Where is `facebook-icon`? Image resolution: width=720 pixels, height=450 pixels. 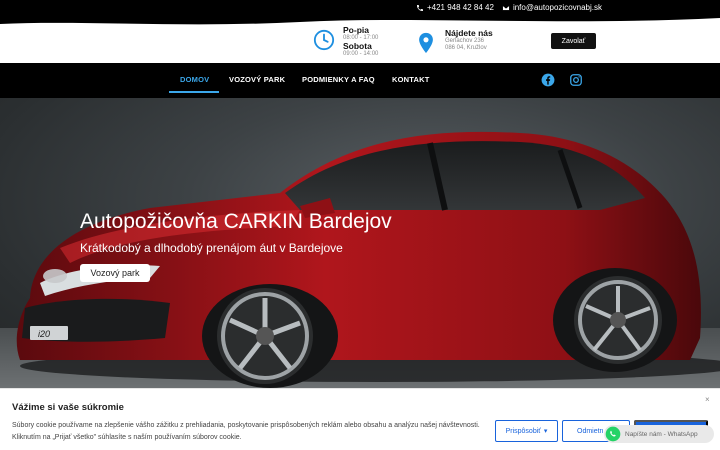 facebook-icon is located at coordinates (548, 80).